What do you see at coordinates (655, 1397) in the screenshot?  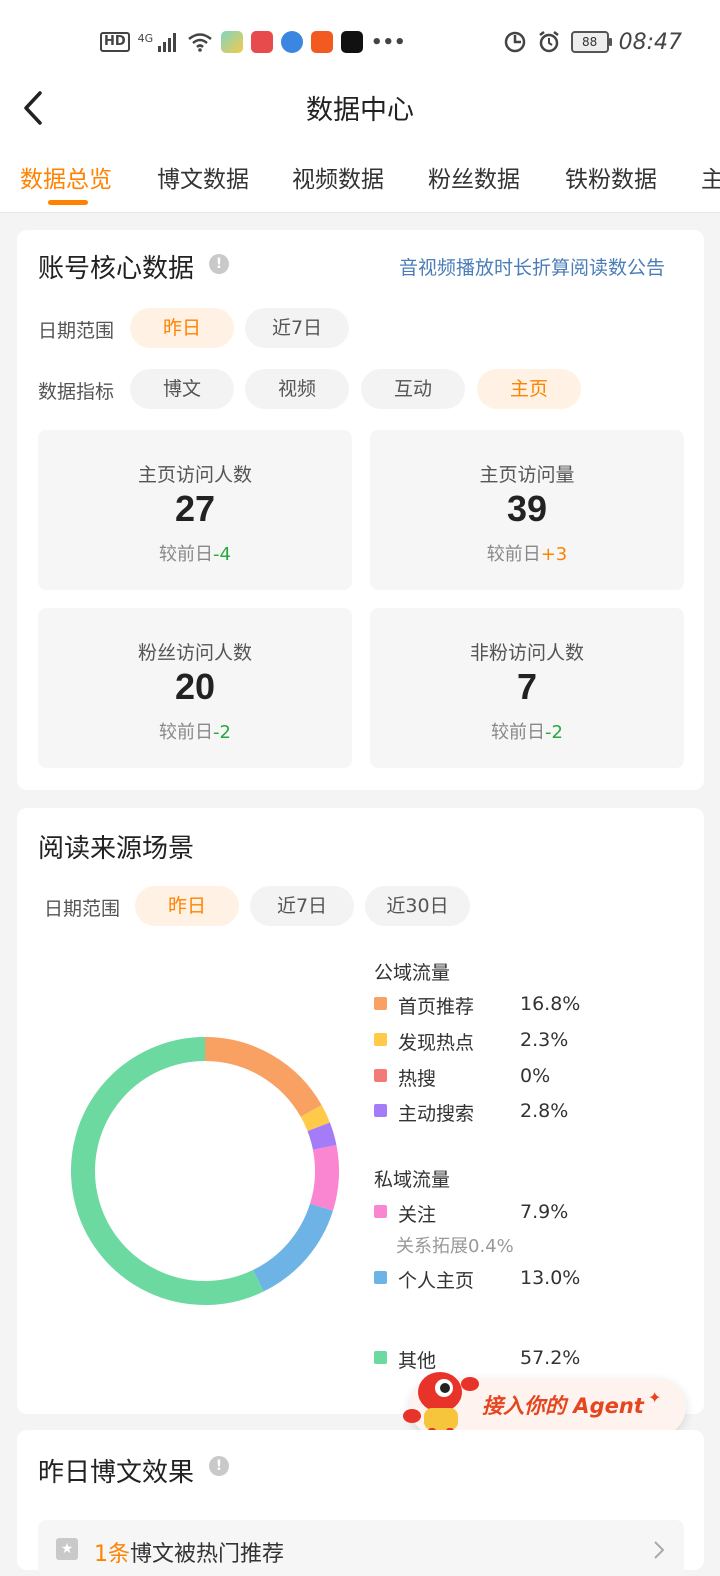 I see `sparkle-icon: ✦` at bounding box center [655, 1397].